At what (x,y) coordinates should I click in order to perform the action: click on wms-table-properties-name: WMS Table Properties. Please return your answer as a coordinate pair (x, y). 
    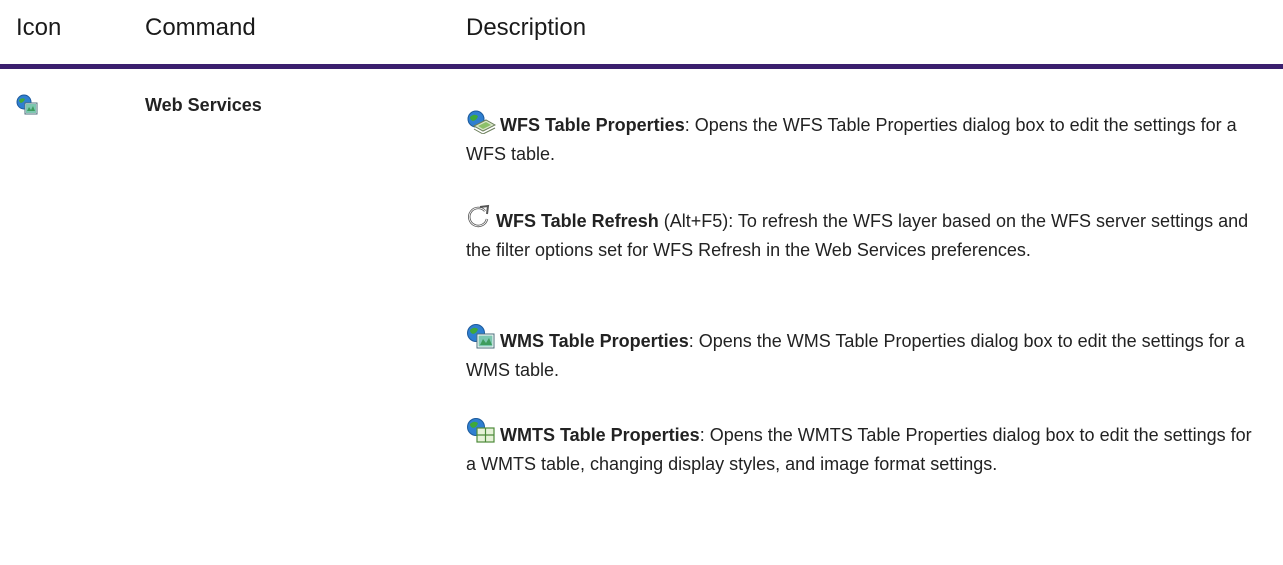
    Looking at the image, I should click on (594, 341).